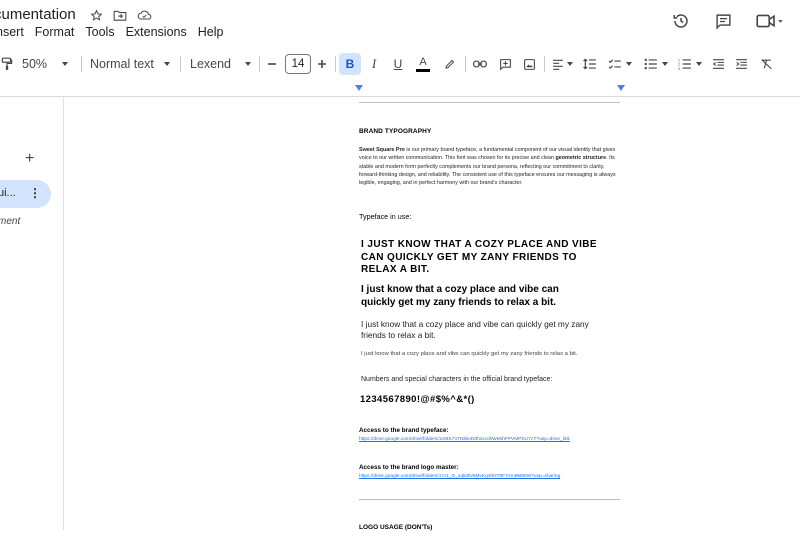 This screenshot has height=540, width=800. I want to click on clear-formatting-icon, so click(766, 64).